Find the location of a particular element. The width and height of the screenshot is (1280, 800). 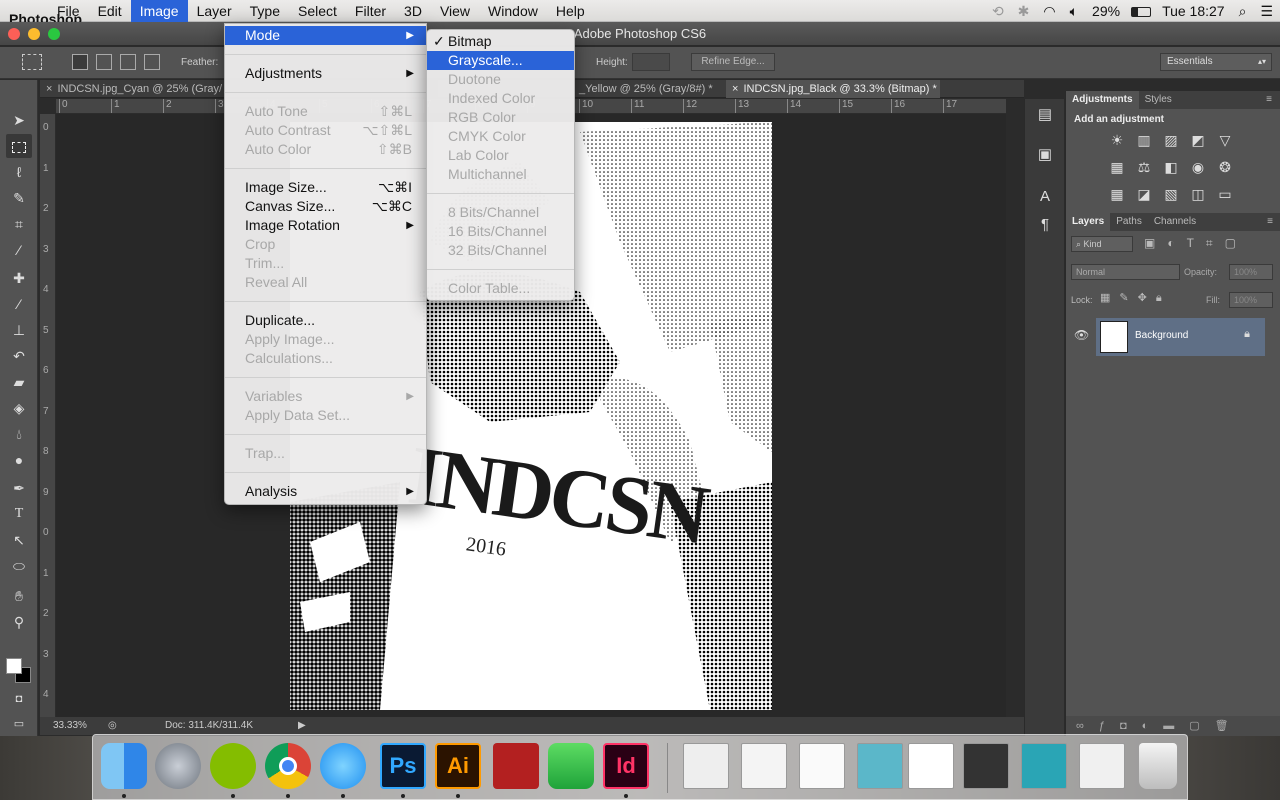

channel-mixer-icon: ❂ is located at coordinates (1225, 167).